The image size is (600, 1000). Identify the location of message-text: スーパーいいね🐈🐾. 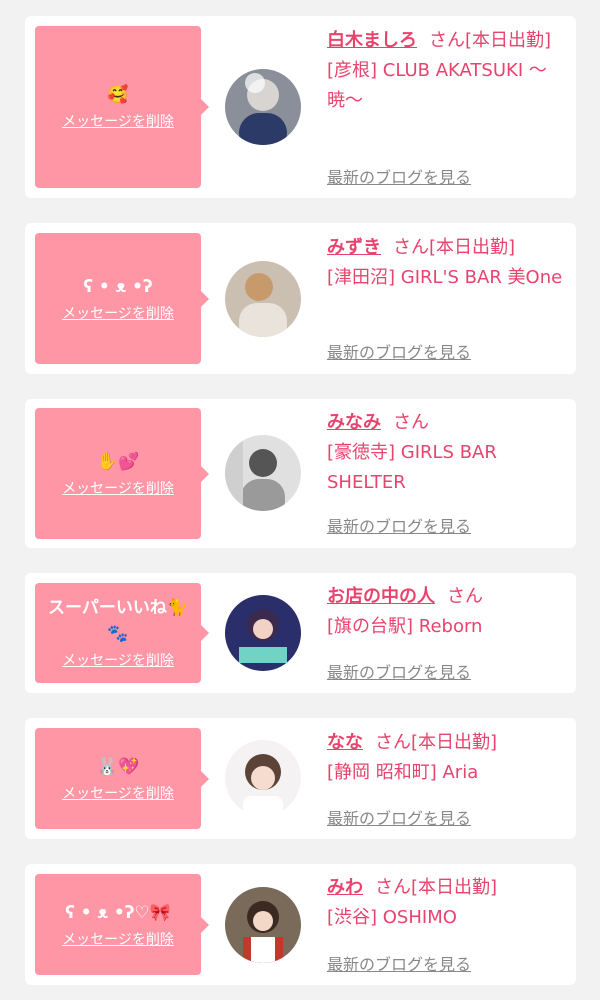
(118, 621).